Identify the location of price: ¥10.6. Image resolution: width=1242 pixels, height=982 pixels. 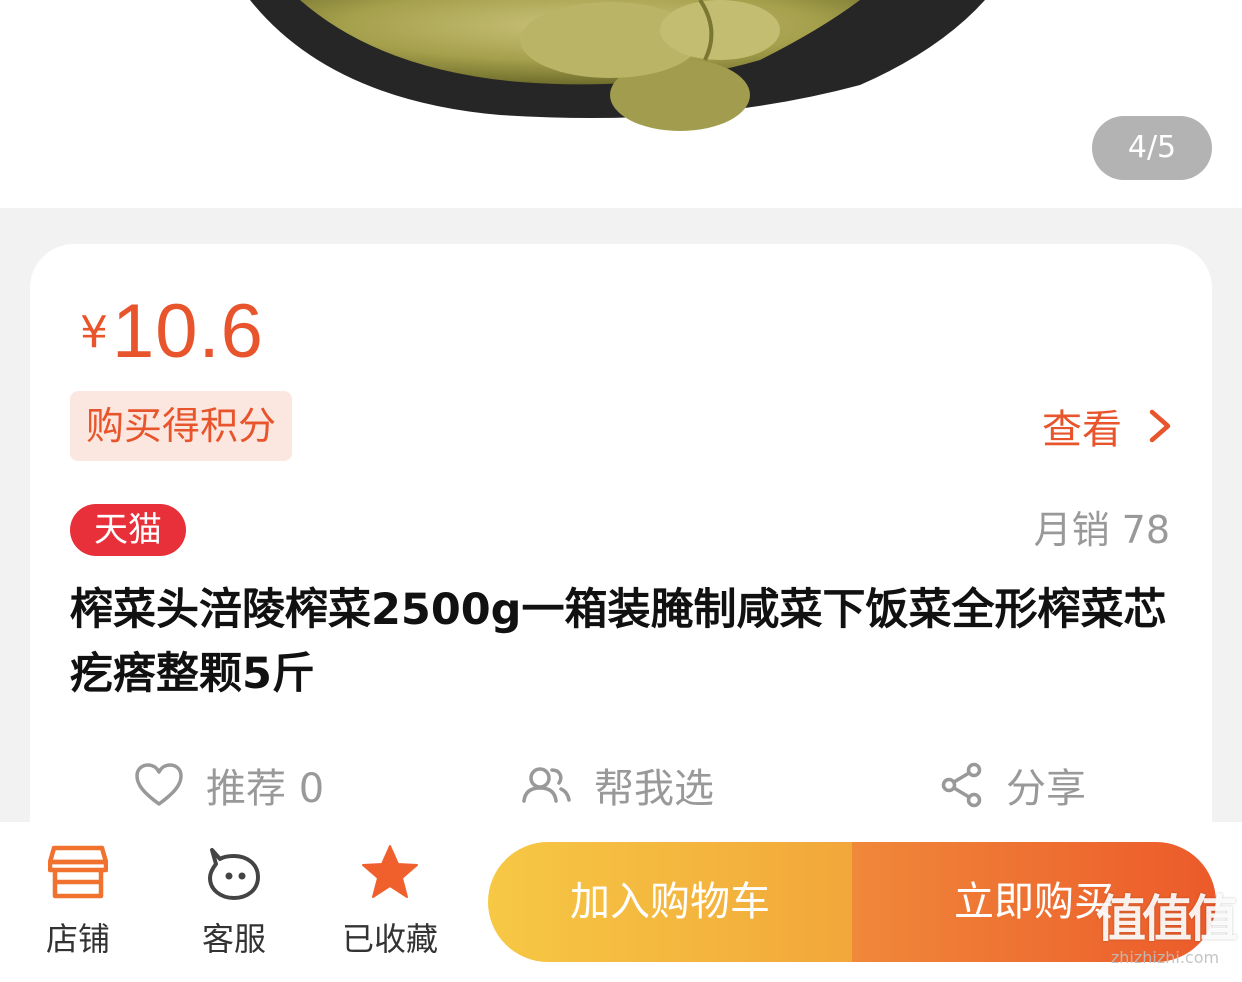
(172, 331).